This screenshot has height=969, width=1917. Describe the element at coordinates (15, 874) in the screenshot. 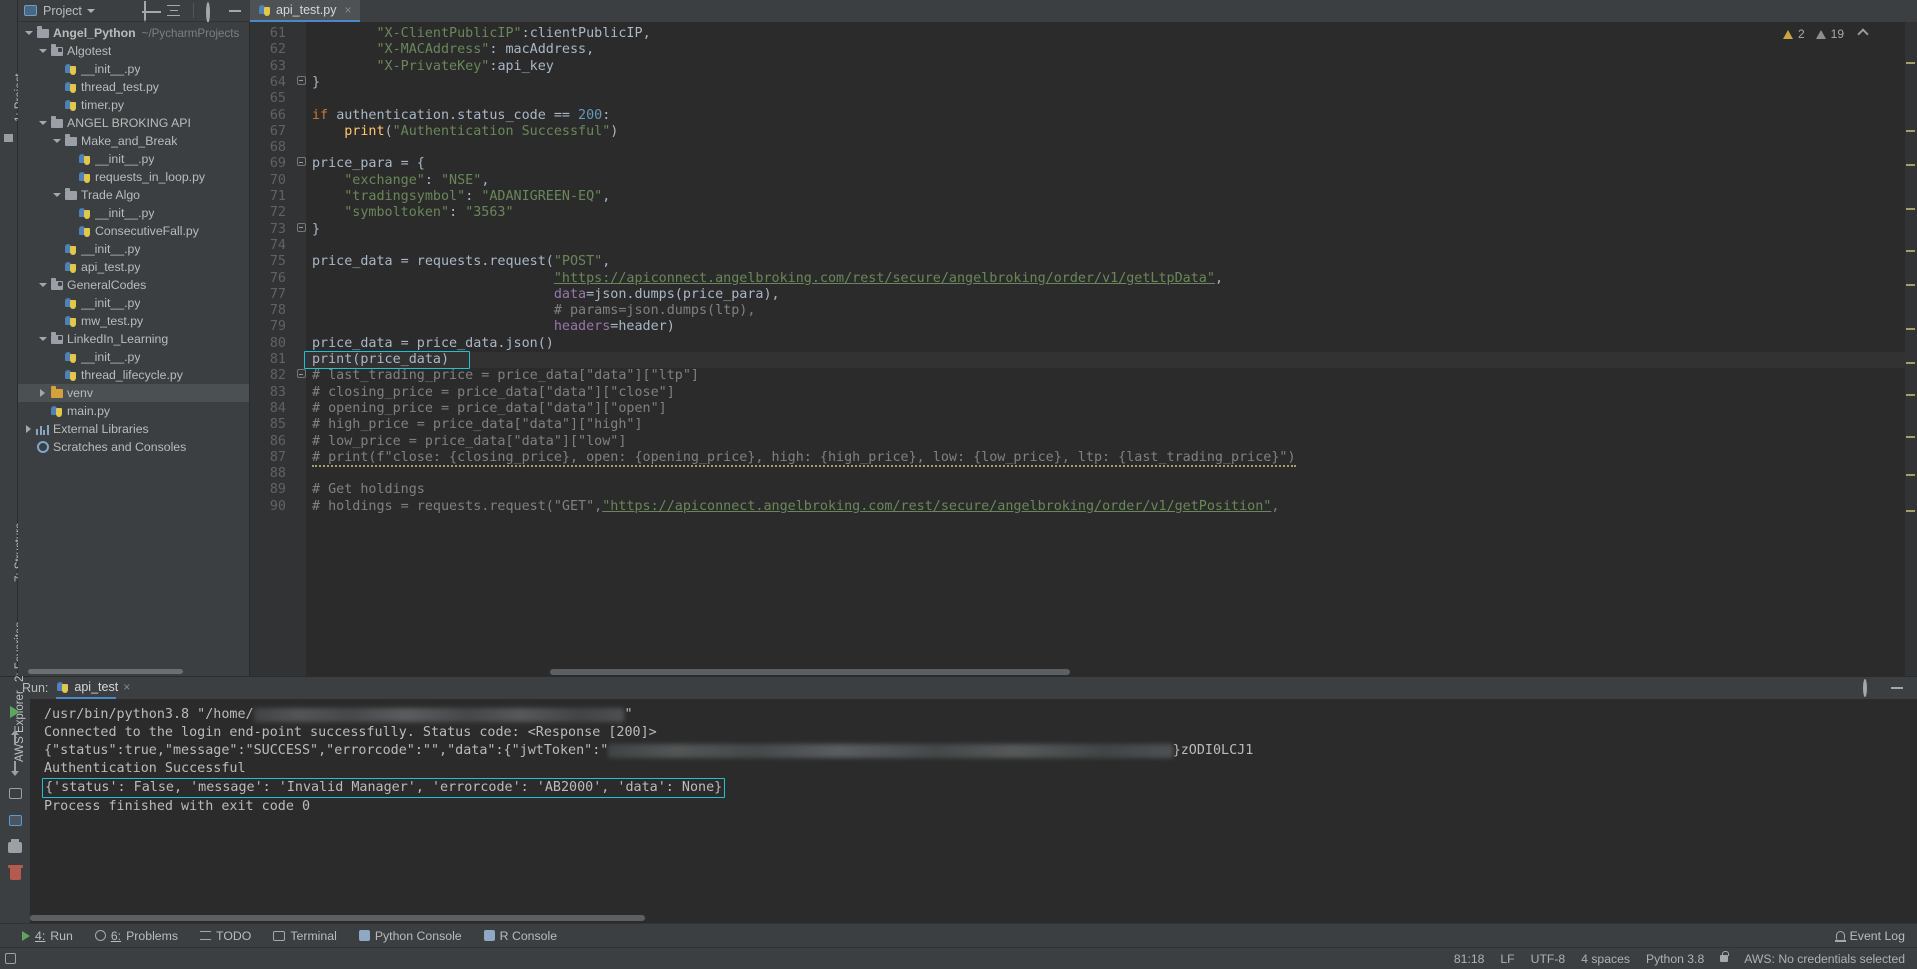

I see `clear-all-icon` at that location.